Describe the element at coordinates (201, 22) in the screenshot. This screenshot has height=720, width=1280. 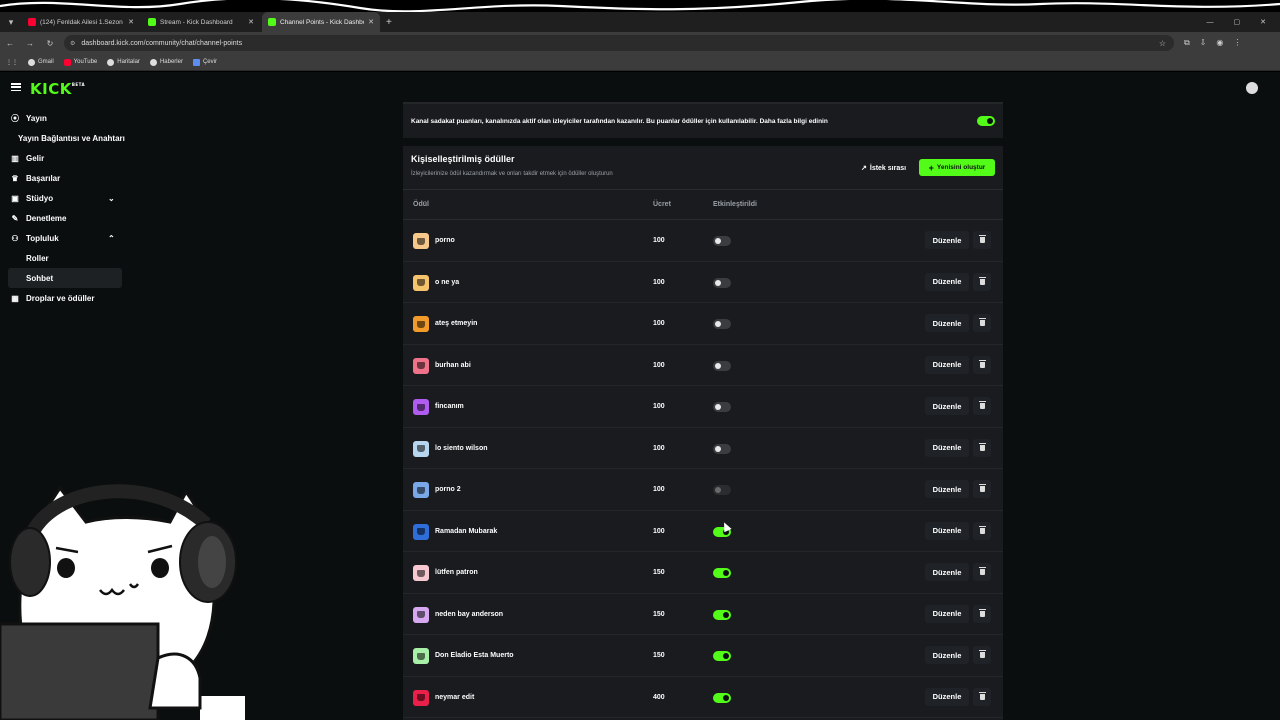
I see `browser-tab-stream: Stream - Kick Dashboard ✕` at that location.